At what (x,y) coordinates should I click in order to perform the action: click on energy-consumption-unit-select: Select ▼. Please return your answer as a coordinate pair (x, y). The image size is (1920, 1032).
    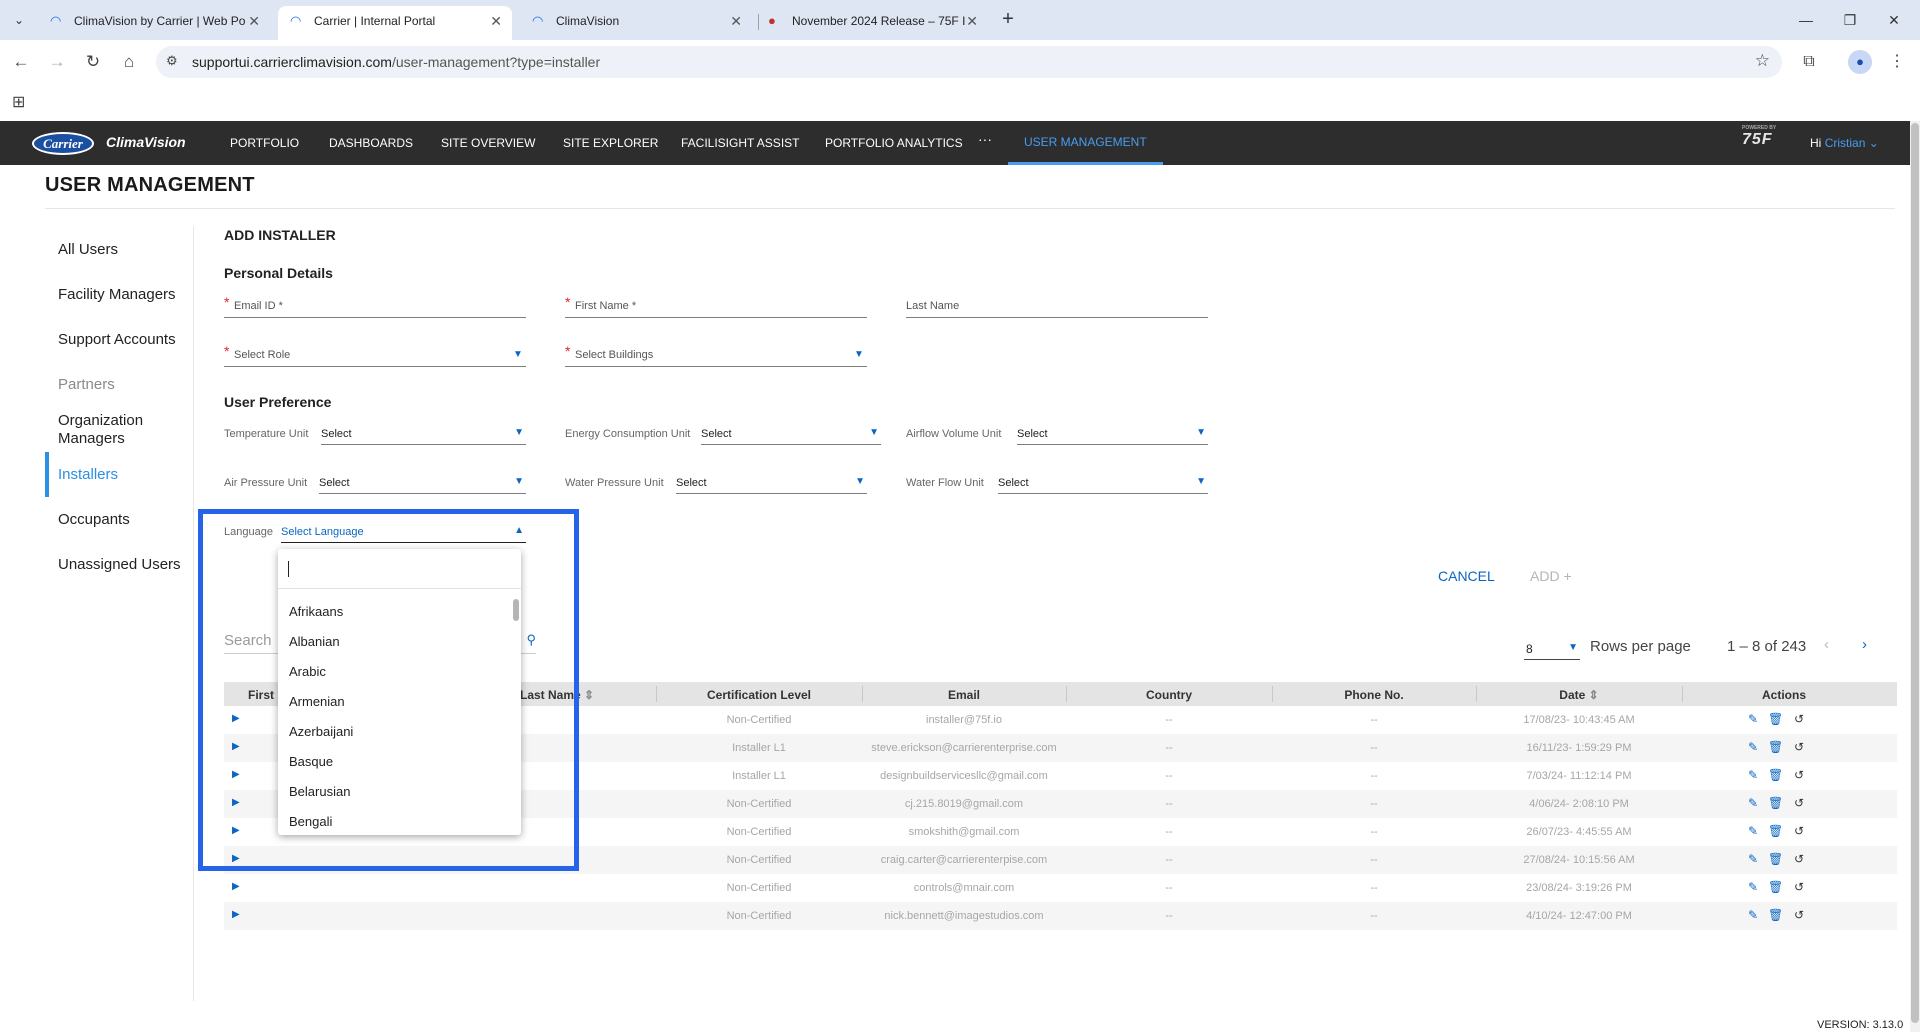
    Looking at the image, I should click on (791, 434).